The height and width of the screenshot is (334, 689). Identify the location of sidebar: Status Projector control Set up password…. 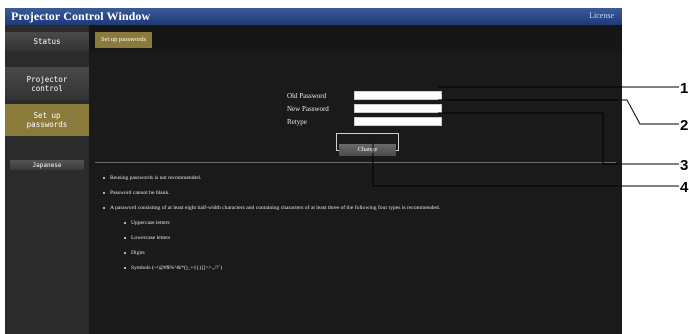
(47, 179).